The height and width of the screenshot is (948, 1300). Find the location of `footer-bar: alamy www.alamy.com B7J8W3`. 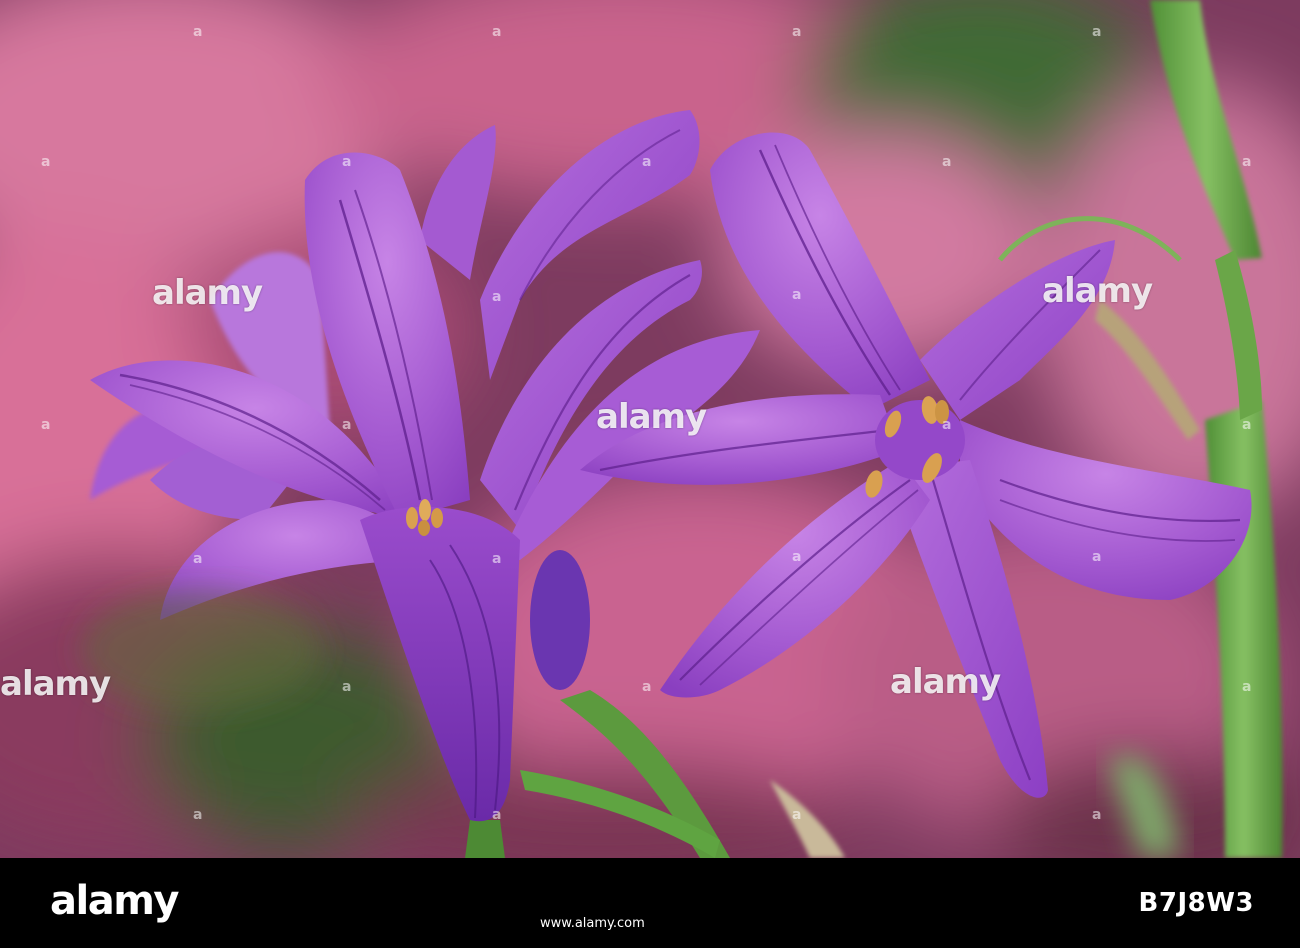

footer-bar: alamy www.alamy.com B7J8W3 is located at coordinates (650, 903).